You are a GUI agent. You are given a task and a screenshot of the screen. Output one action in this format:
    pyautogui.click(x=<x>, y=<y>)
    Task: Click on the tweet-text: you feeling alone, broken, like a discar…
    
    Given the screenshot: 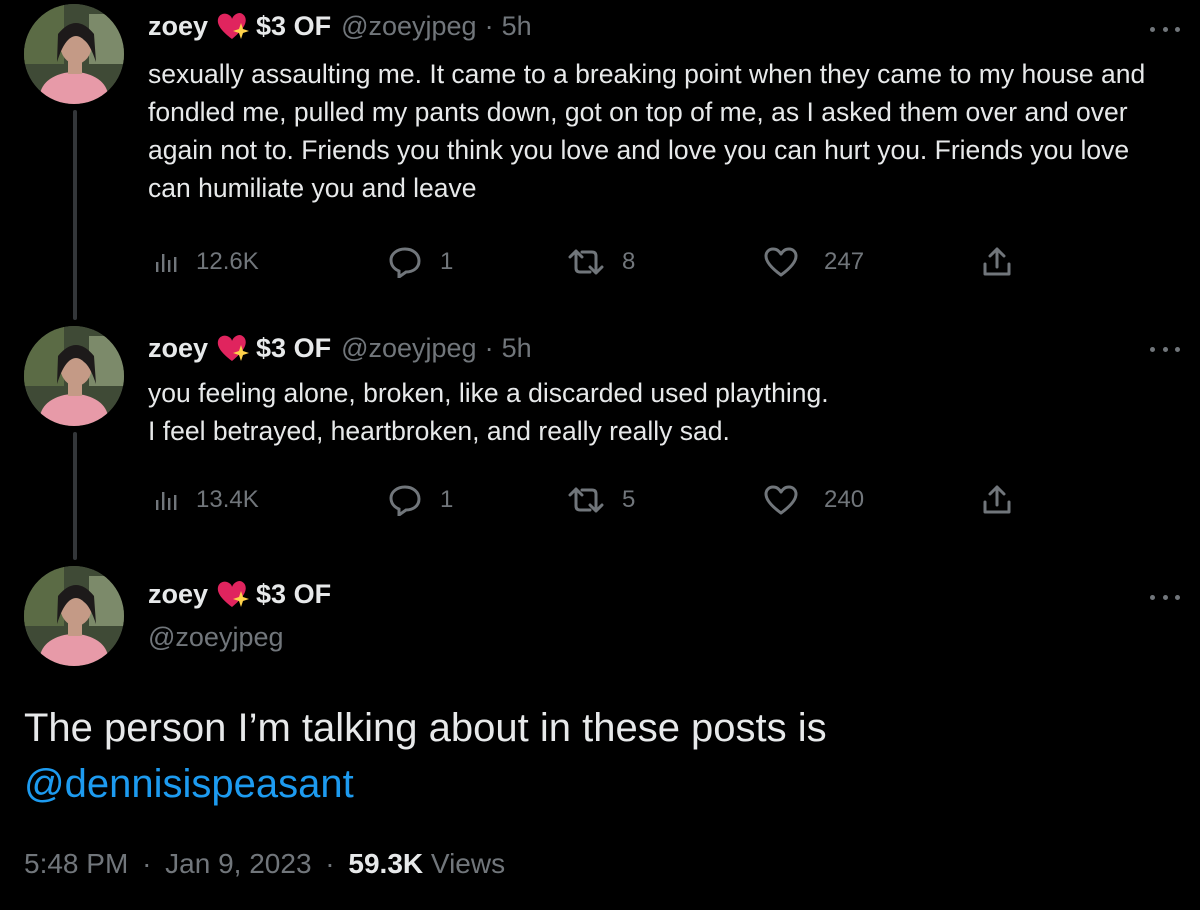 What is the action you would take?
    pyautogui.click(x=663, y=412)
    